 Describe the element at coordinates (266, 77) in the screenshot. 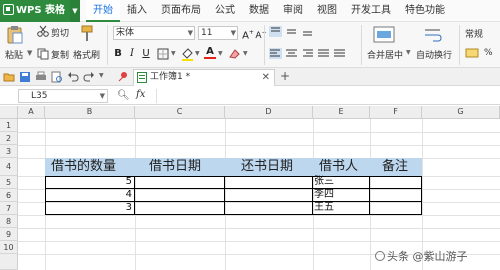

I see `close-icon: ✕` at that location.